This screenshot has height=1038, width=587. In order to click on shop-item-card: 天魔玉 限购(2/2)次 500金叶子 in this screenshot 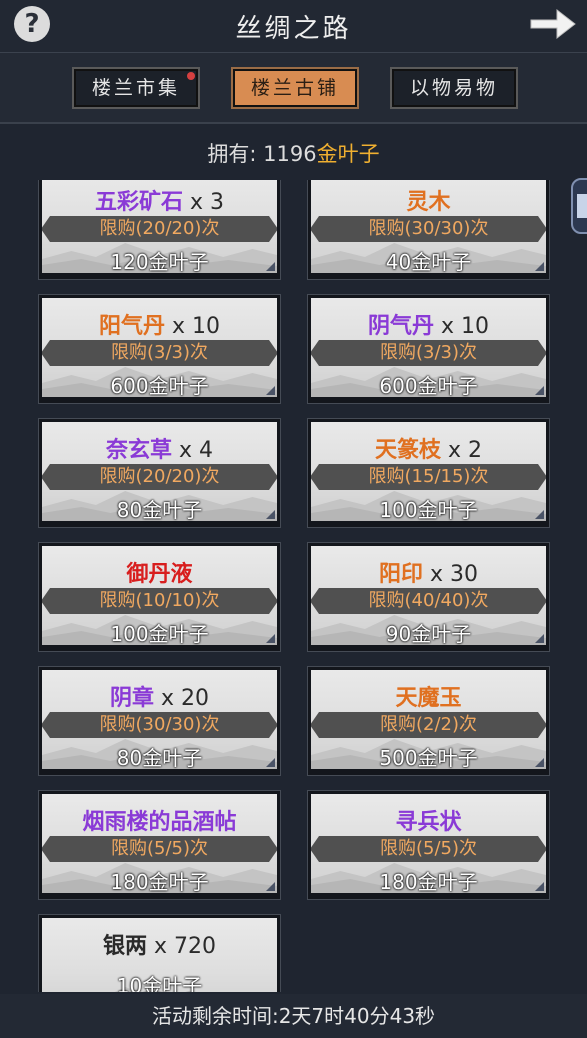, I will do `click(428, 721)`.